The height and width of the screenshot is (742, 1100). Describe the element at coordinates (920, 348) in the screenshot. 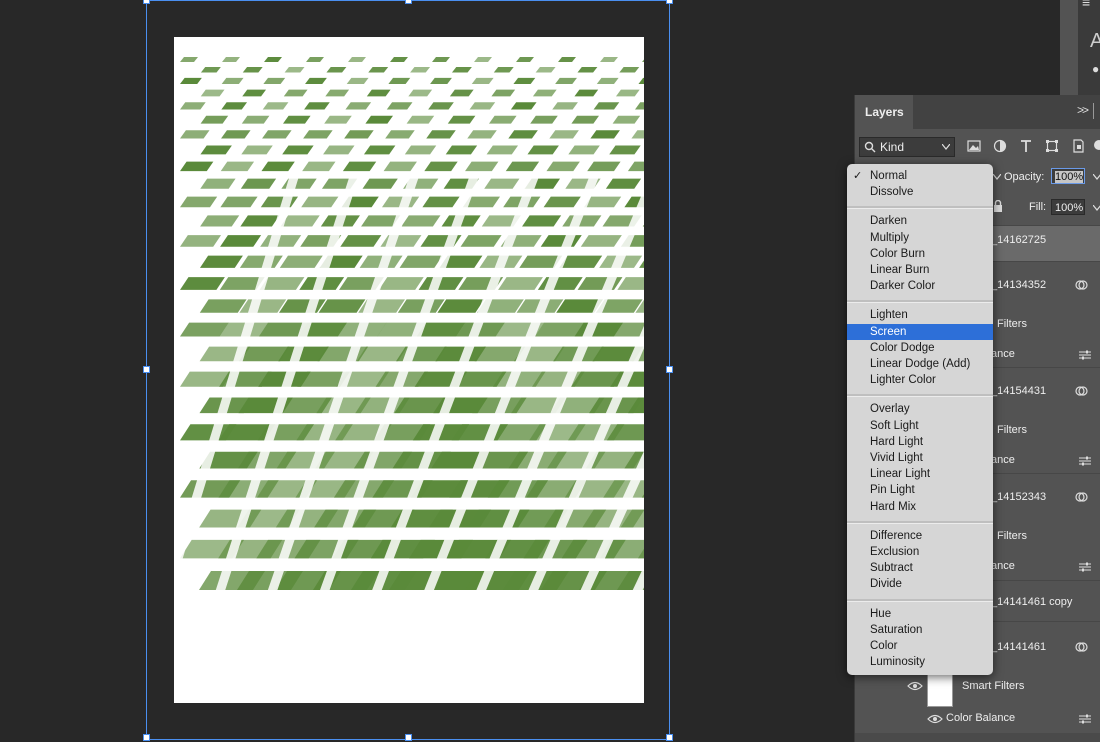

I see `blend-mode-item-color-dodge: Color Dodge` at that location.